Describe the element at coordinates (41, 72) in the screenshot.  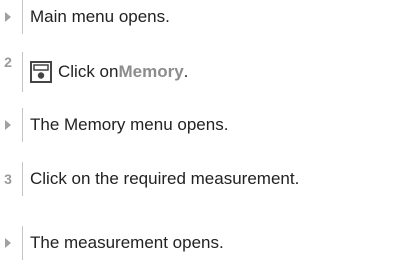
I see `memory-icon` at that location.